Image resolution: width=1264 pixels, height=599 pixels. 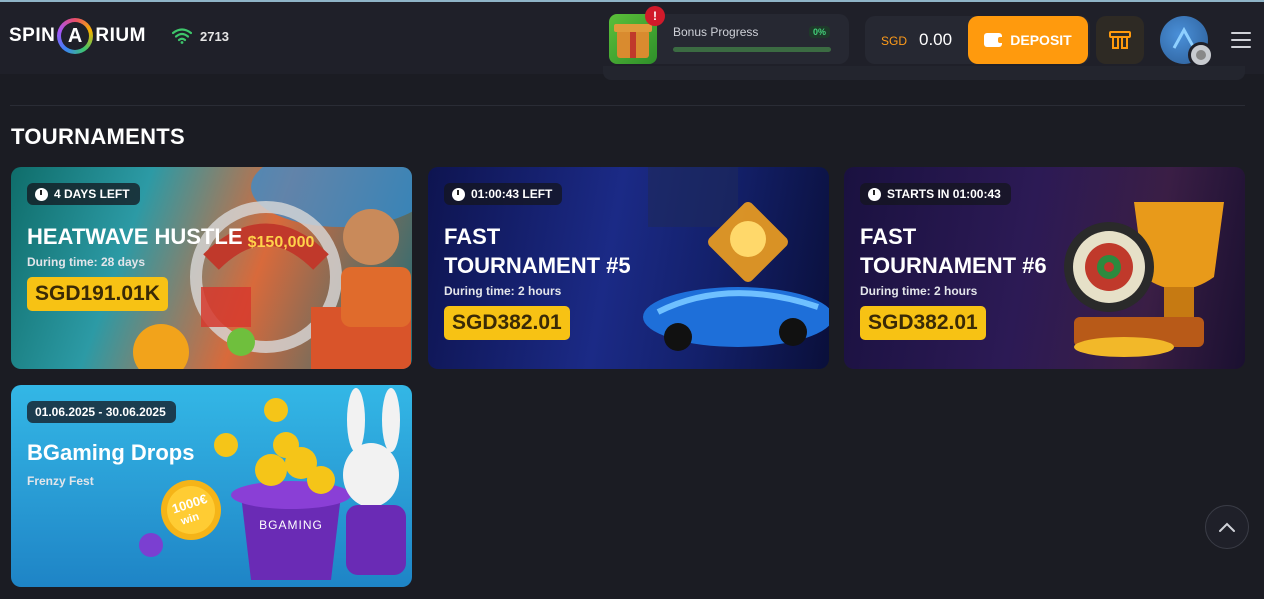 What do you see at coordinates (111, 452) in the screenshot?
I see `tournament-title: BGaming Drops` at bounding box center [111, 452].